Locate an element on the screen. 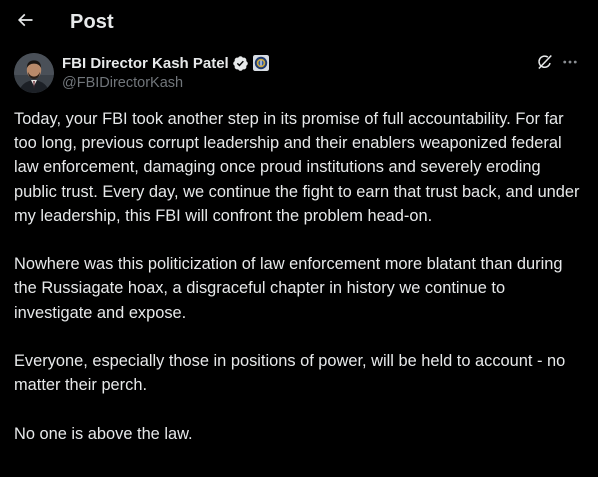 The width and height of the screenshot is (598, 477). author-display-name: FBI Director Kash Patel is located at coordinates (145, 63).